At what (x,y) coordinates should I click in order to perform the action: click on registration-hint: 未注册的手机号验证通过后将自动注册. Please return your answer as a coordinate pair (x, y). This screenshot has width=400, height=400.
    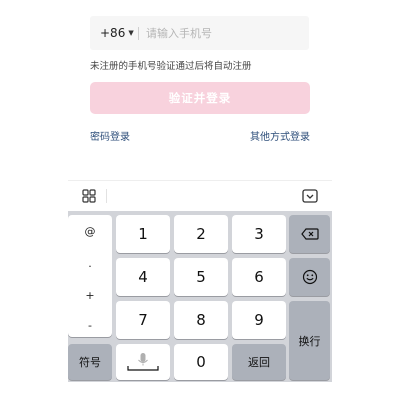
    Looking at the image, I should click on (171, 66).